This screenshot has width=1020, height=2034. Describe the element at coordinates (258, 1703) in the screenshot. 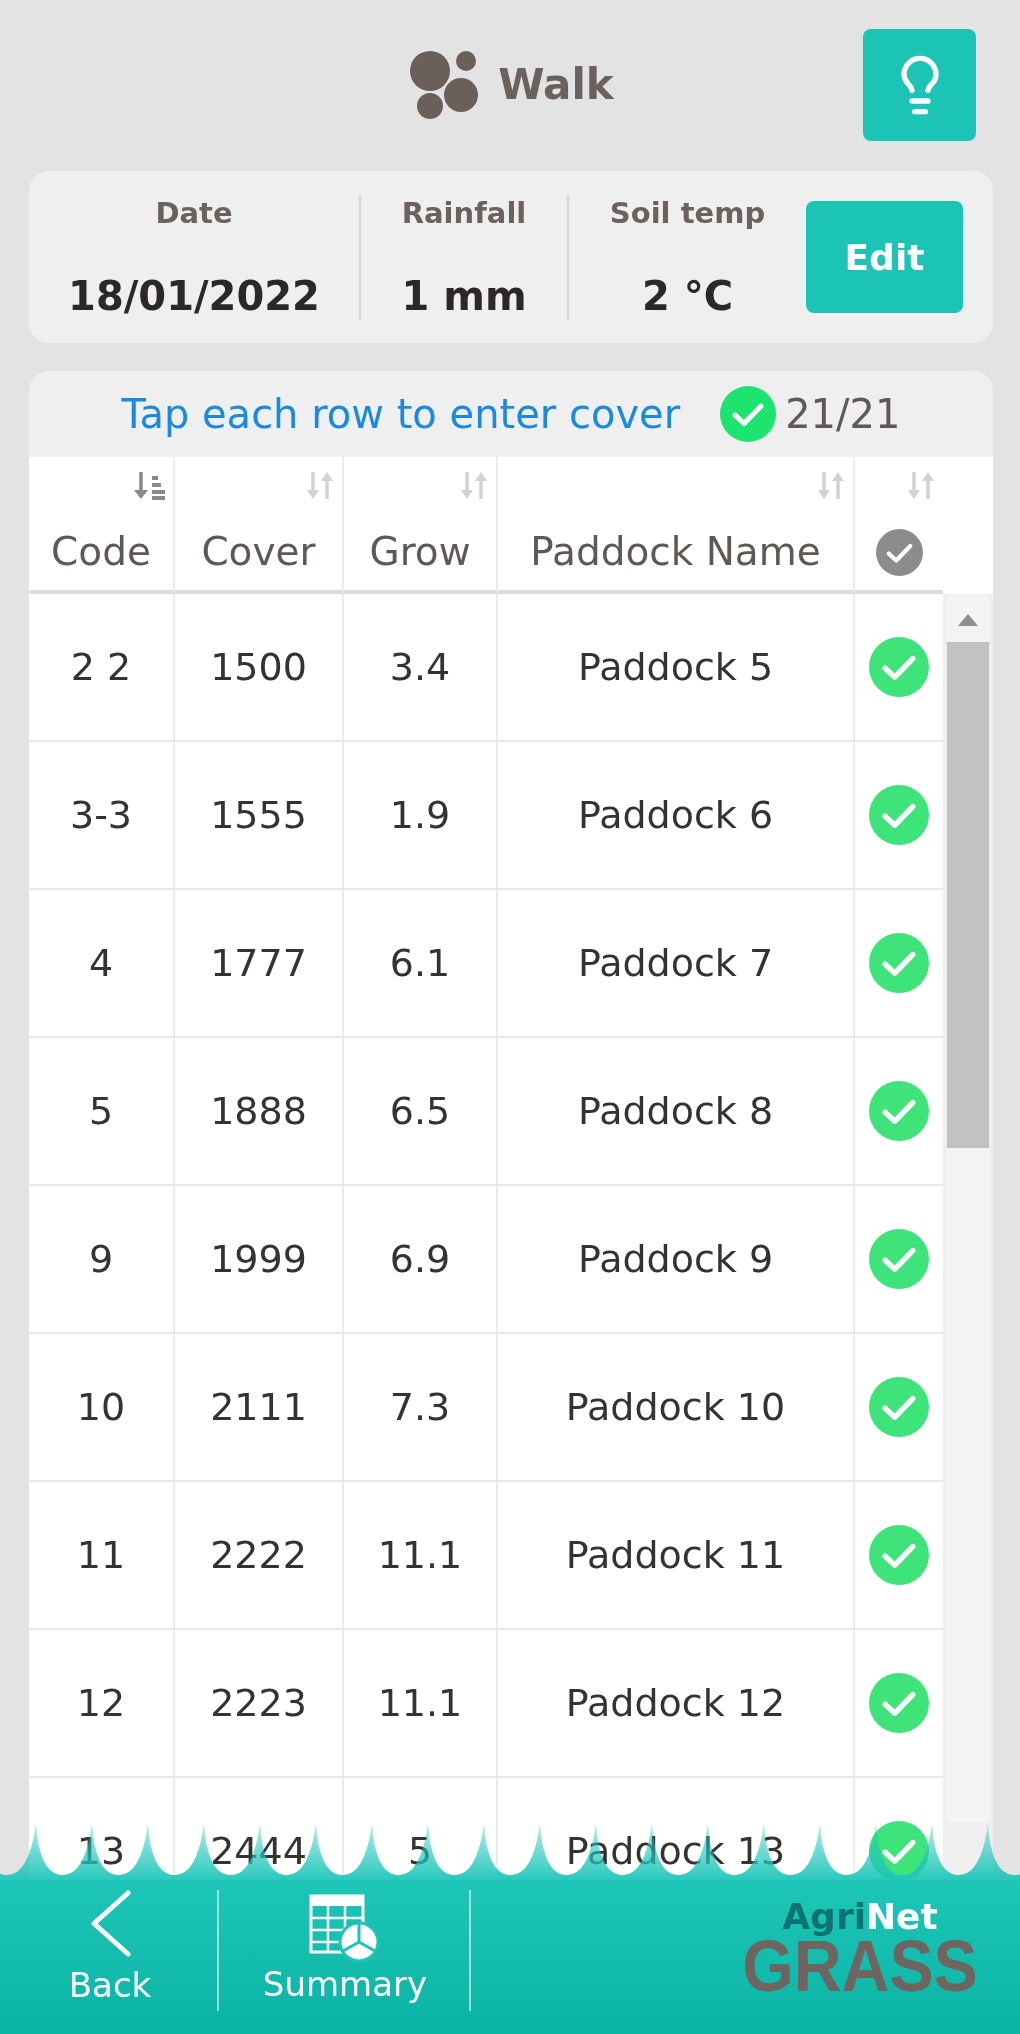

I see `table-cell: 2223` at that location.